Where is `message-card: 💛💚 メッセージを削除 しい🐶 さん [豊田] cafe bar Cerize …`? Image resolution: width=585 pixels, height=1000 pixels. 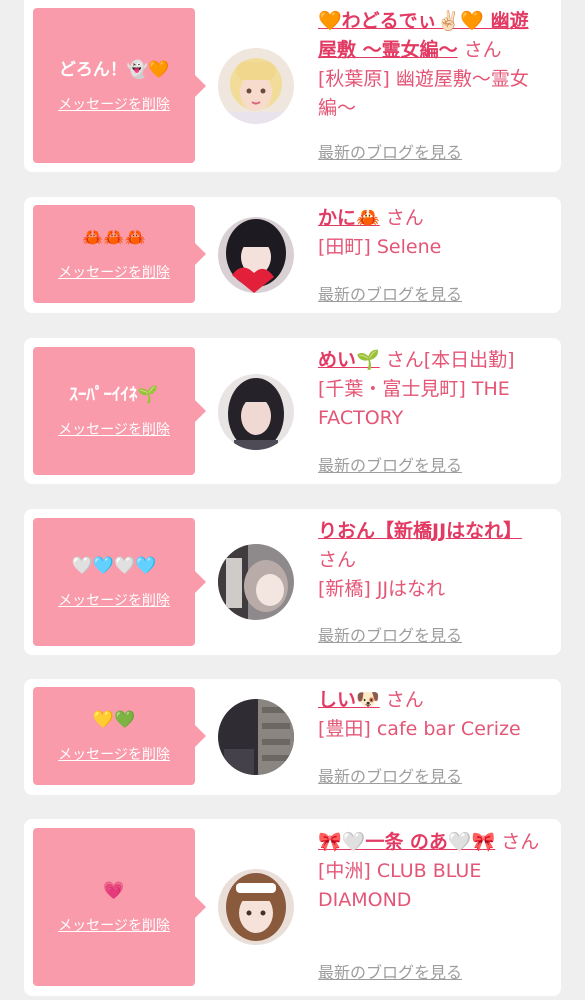
message-card: 💛💚 メッセージを削除 しい🐶 さん [豊田] cafe bar Cerize … is located at coordinates (292, 737).